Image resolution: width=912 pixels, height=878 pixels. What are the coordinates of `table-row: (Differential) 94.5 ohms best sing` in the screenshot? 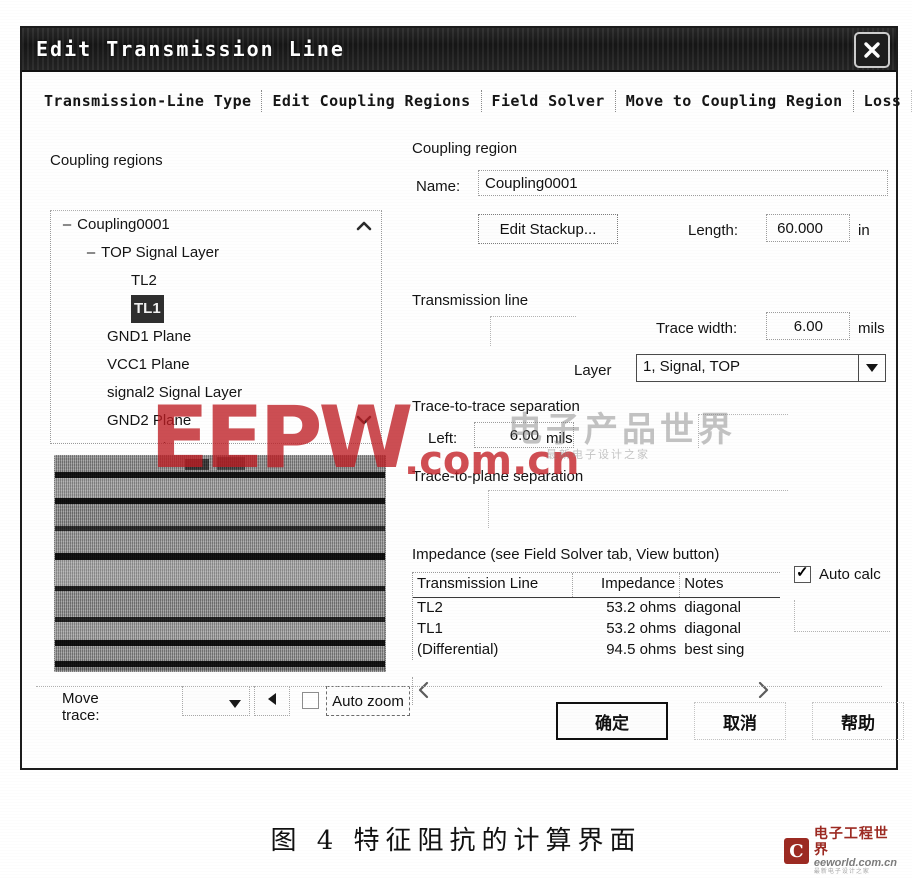 It's located at (596, 650).